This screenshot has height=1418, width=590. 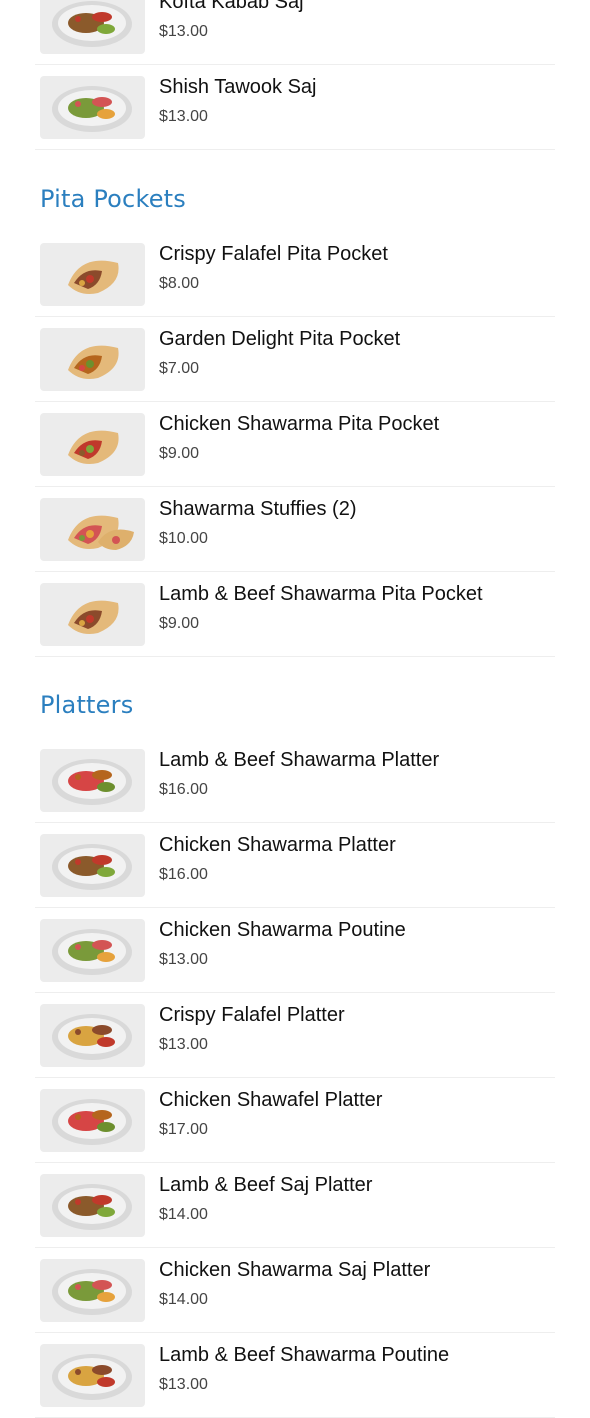 What do you see at coordinates (299, 424) in the screenshot?
I see `item-name: Chicken Shawarma Pita Pocket` at bounding box center [299, 424].